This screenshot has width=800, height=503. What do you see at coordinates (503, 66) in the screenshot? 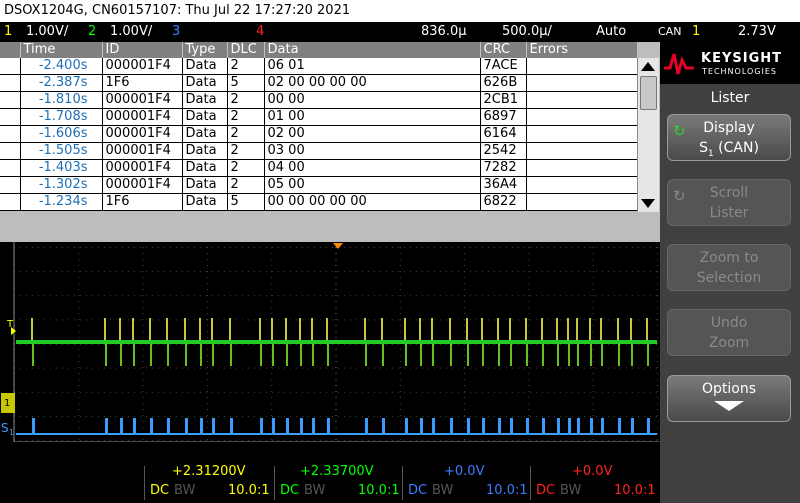
I see `cell-crc: 7ACE` at bounding box center [503, 66].